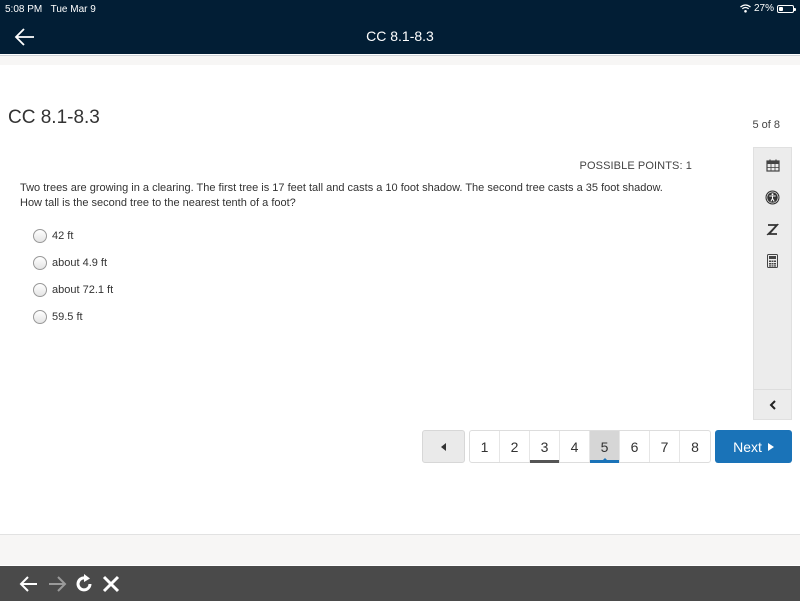 The image size is (800, 601). I want to click on answer-label: about 4.9 ft, so click(80, 262).